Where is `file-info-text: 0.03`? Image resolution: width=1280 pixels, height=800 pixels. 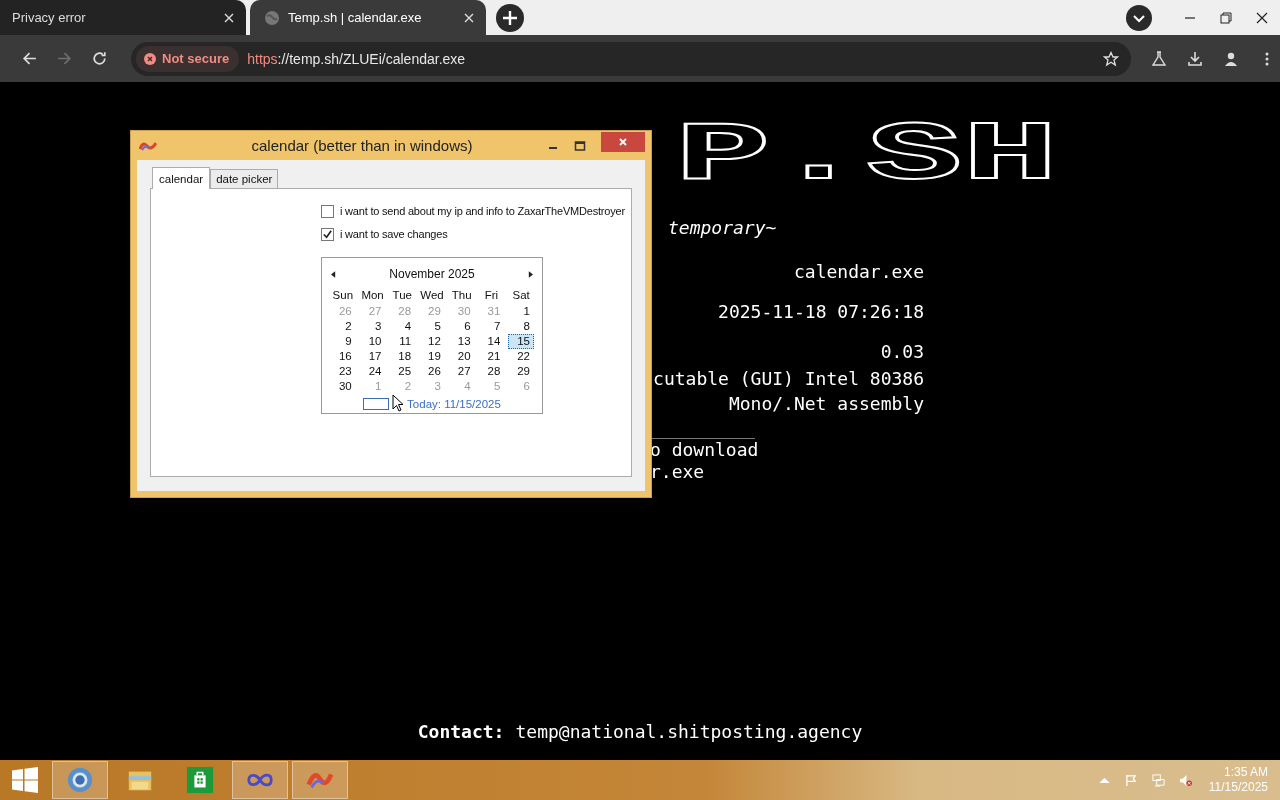
file-info-text: 0.03 is located at coordinates (901, 352).